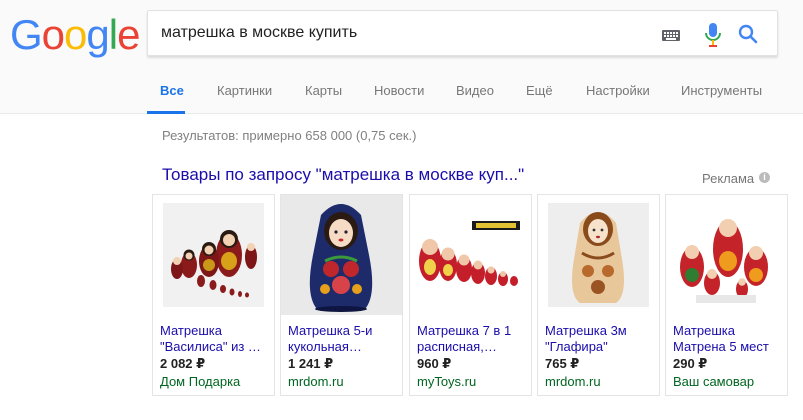 This screenshot has width=803, height=420. Describe the element at coordinates (618, 97) in the screenshot. I see `tab-settings: Настройки` at that location.